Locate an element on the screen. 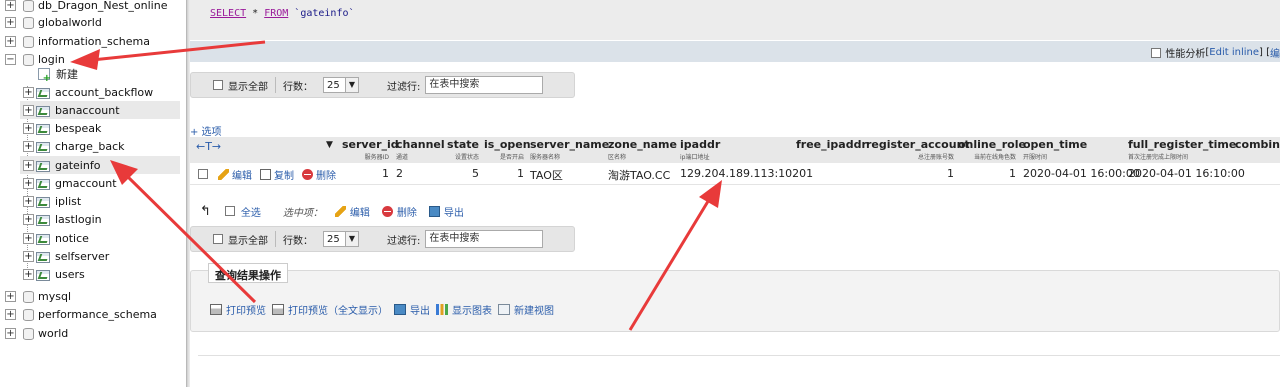 This screenshot has height=387, width=1280. column-header-free-ipaddr: free_ipaddr is located at coordinates (831, 150).